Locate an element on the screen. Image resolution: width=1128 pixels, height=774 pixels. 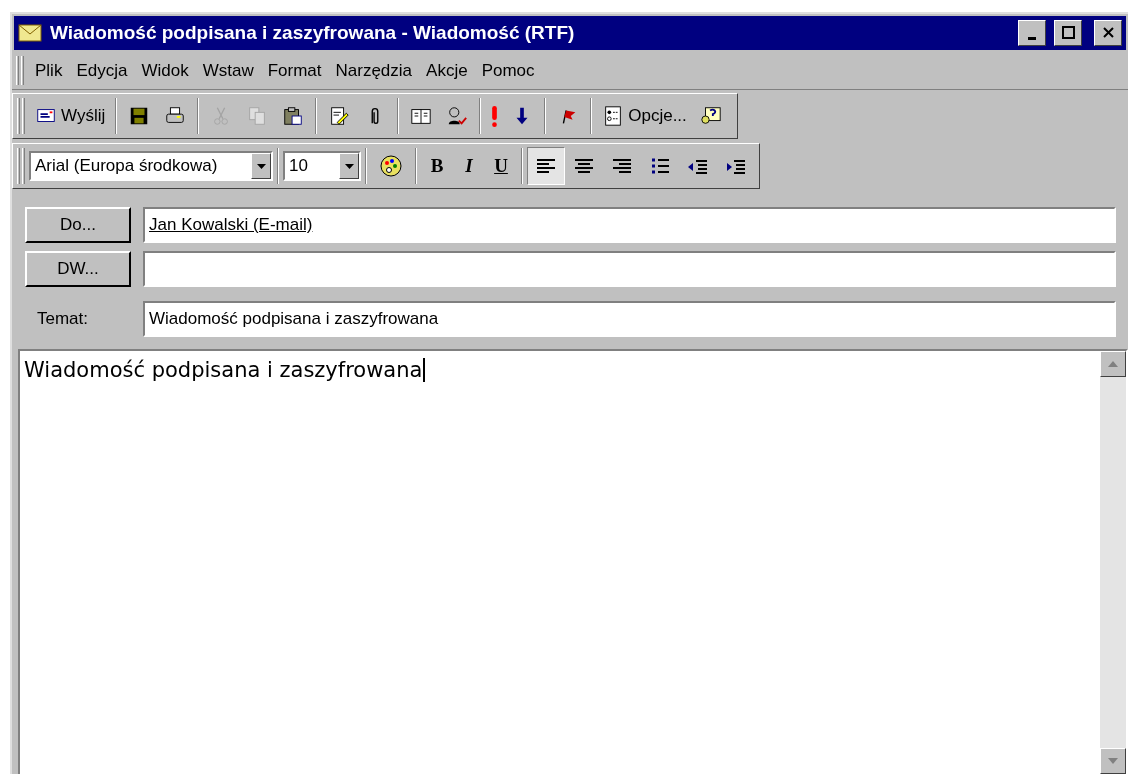
menu-item: Edycja is located at coordinates (102, 70).